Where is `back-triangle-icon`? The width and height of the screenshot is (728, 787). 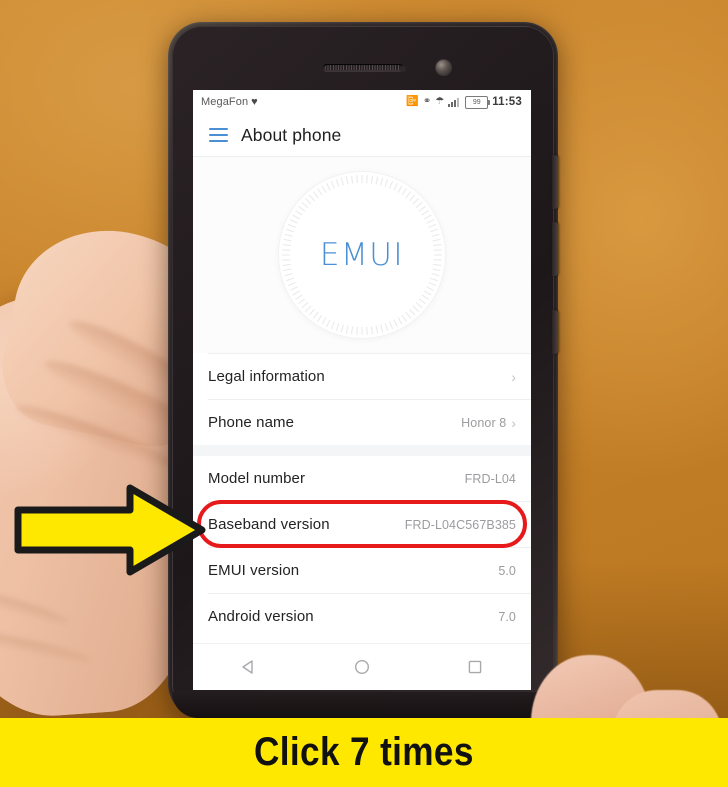 back-triangle-icon is located at coordinates (249, 667).